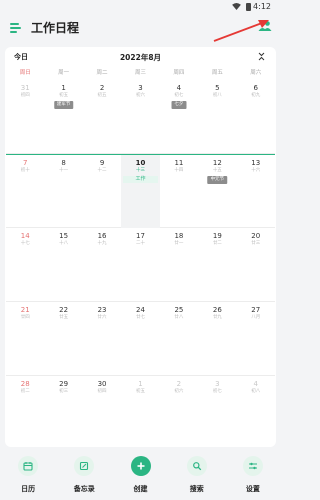 The width and height of the screenshot is (320, 500). I want to click on day-cell: 14 十七, so click(25, 264).